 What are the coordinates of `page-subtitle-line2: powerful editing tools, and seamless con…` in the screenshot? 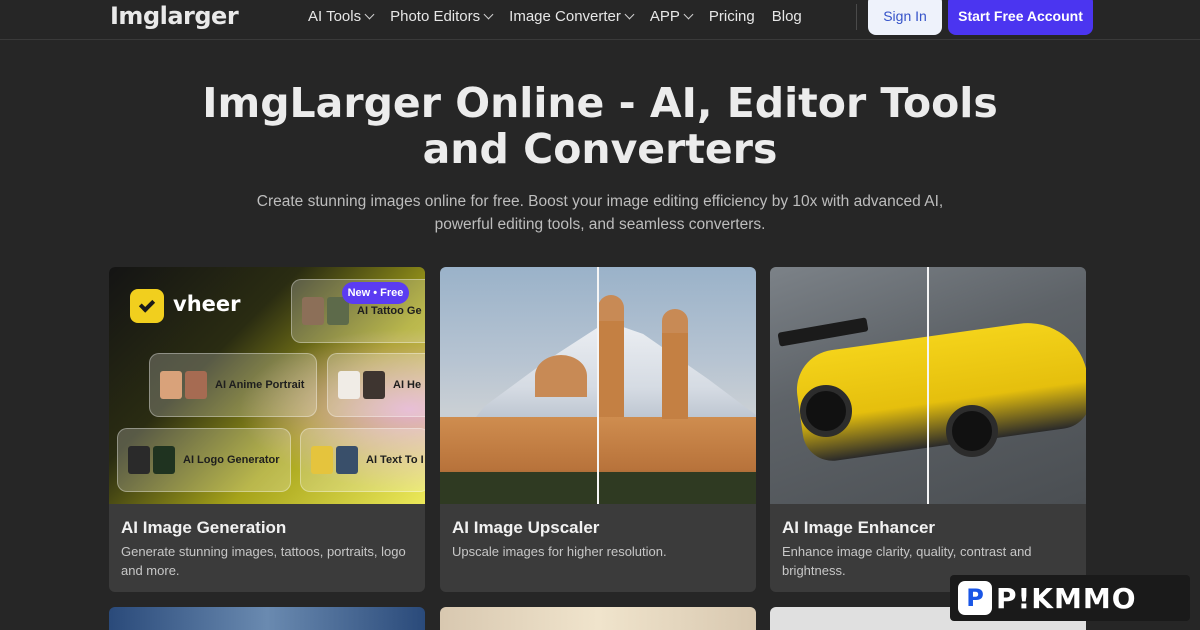 It's located at (600, 224).